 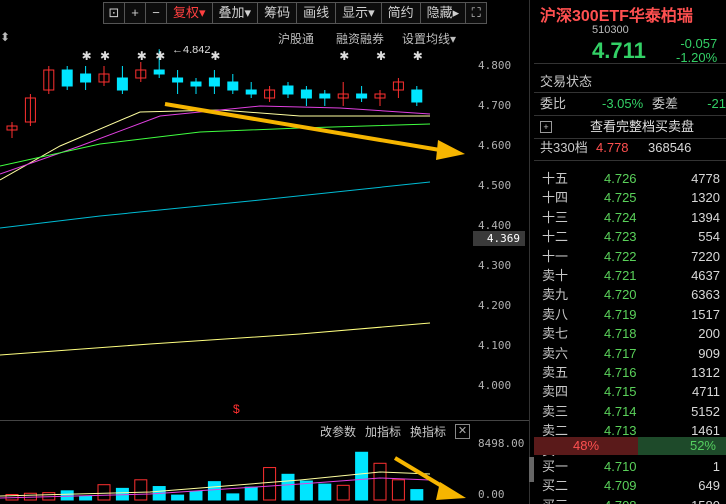 I want to click on toolbar-button-0: 复权▾, so click(x=189, y=13).